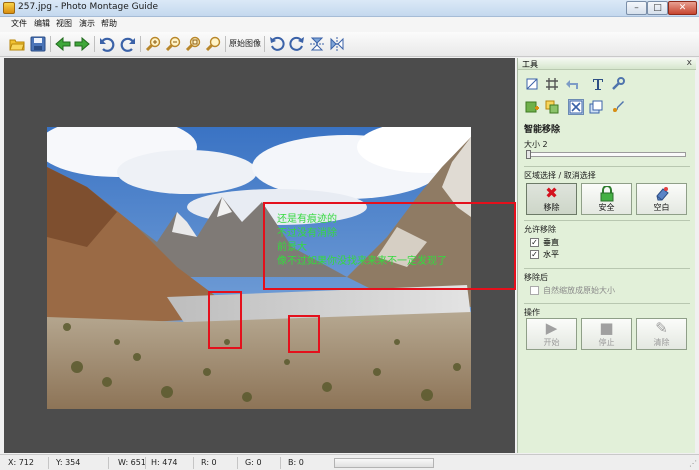 The width and height of the screenshot is (699, 470). I want to click on rotate-left-icon, so click(277, 44).